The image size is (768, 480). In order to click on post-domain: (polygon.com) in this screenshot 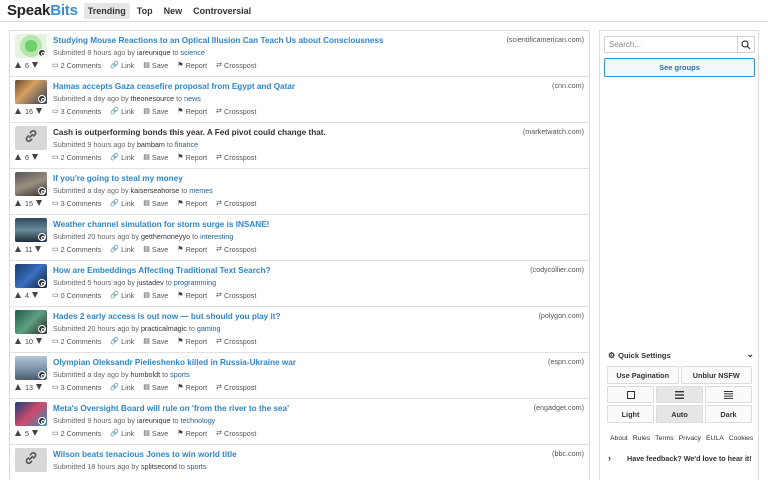, I will do `click(561, 315)`.